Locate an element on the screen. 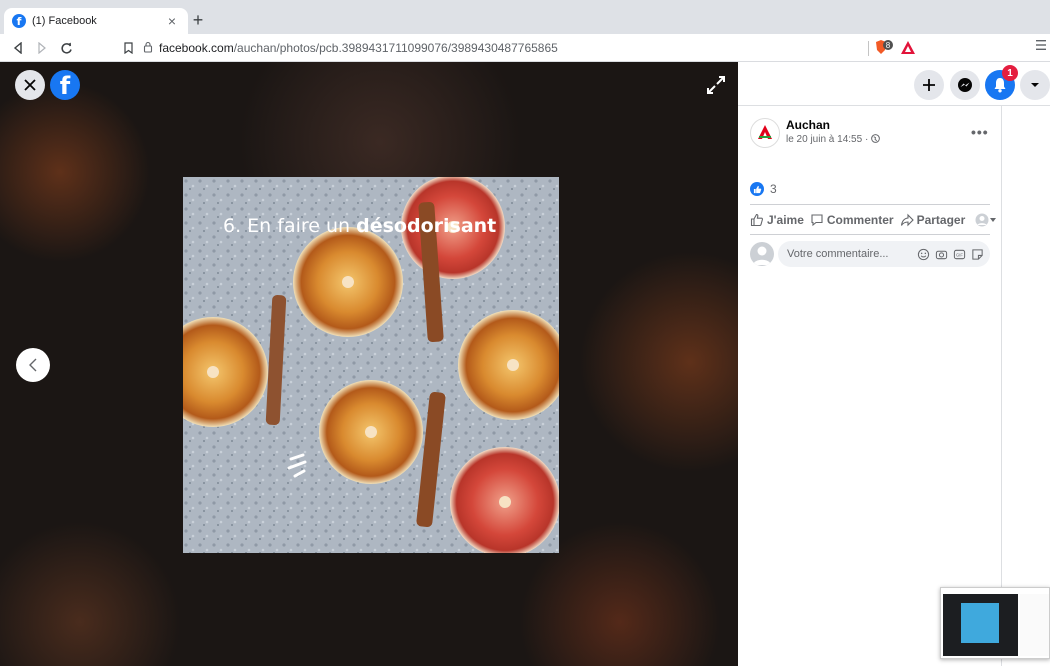 The width and height of the screenshot is (1050, 666). comment-composer: Votre commentaire... GIF is located at coordinates (870, 254).